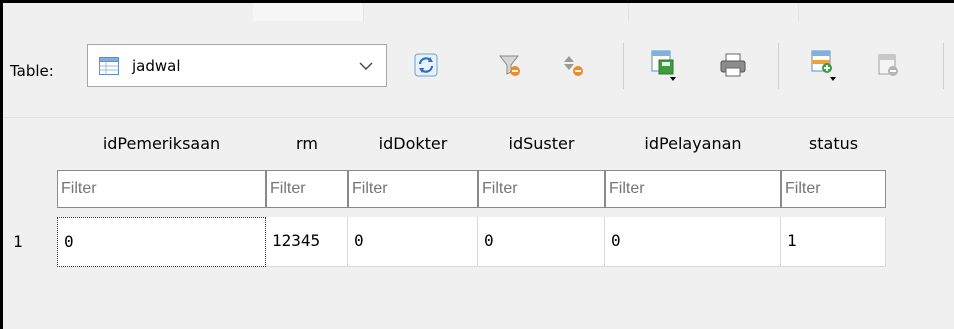 The image size is (954, 329). Describe the element at coordinates (307, 143) in the screenshot. I see `column-header-rm: rm` at that location.